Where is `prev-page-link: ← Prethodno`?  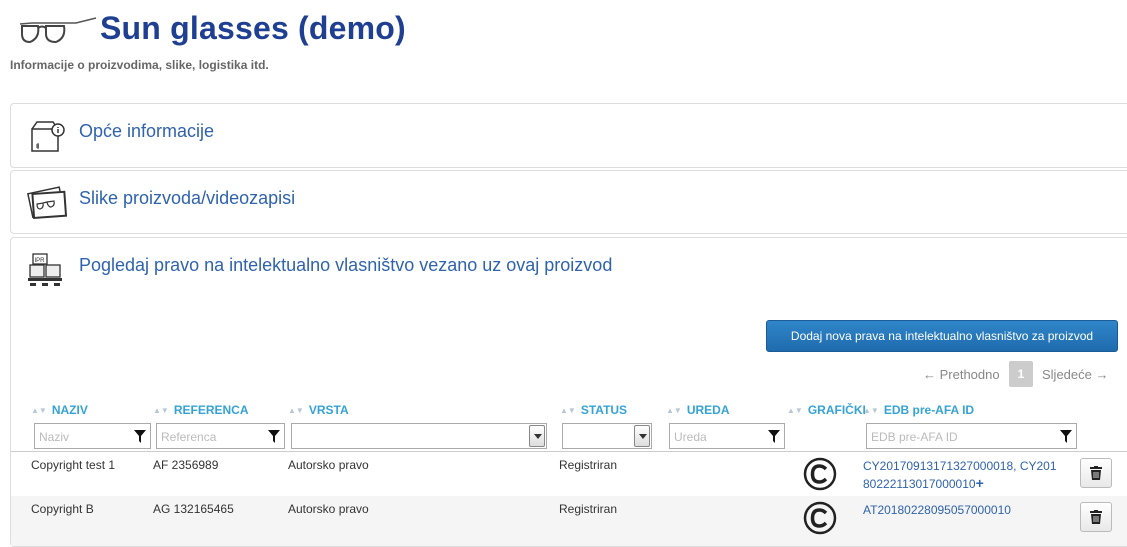 prev-page-link: ← Prethodno is located at coordinates (961, 374).